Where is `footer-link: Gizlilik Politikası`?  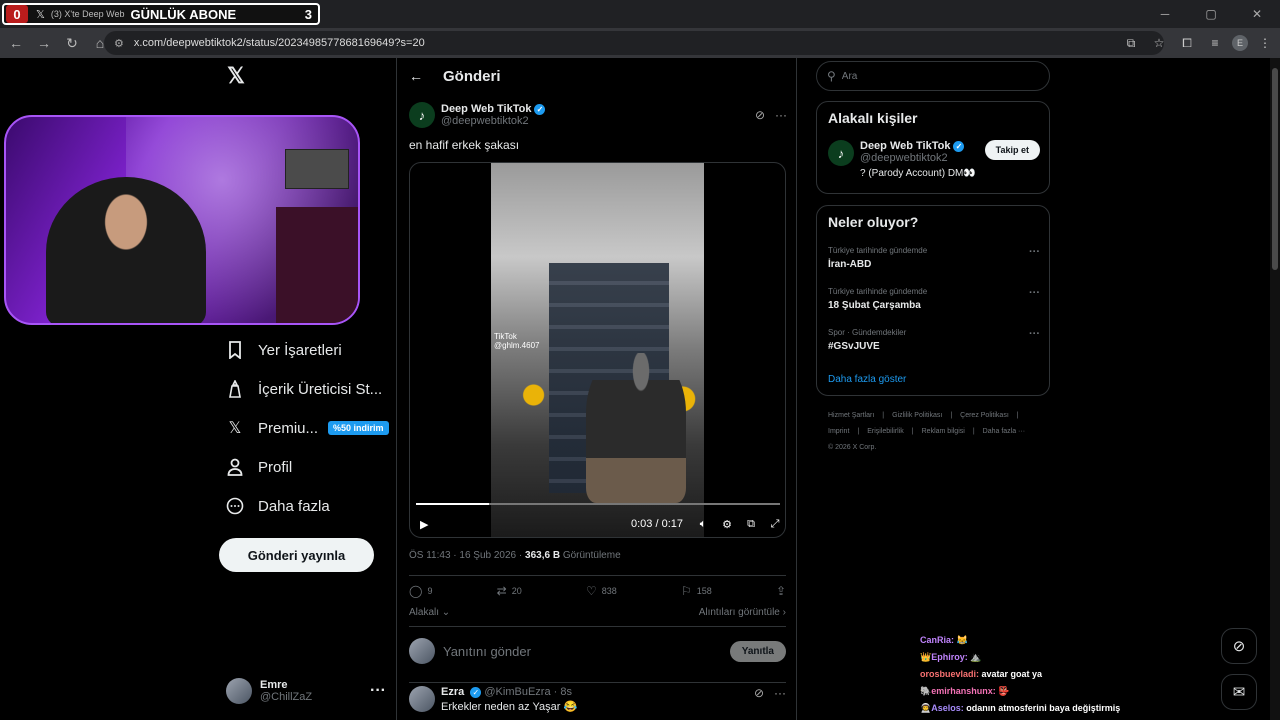
footer-link: Gizlilik Politikası is located at coordinates (917, 415).